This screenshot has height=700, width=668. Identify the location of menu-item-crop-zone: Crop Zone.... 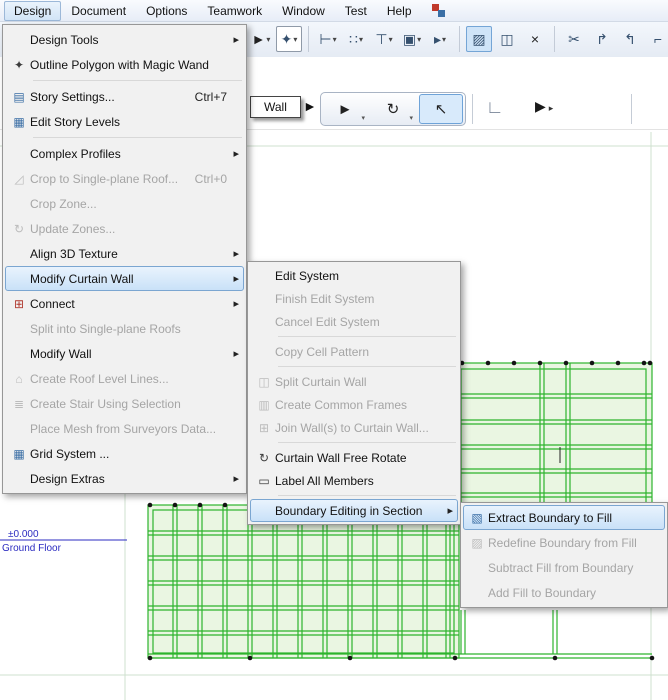
(124, 203).